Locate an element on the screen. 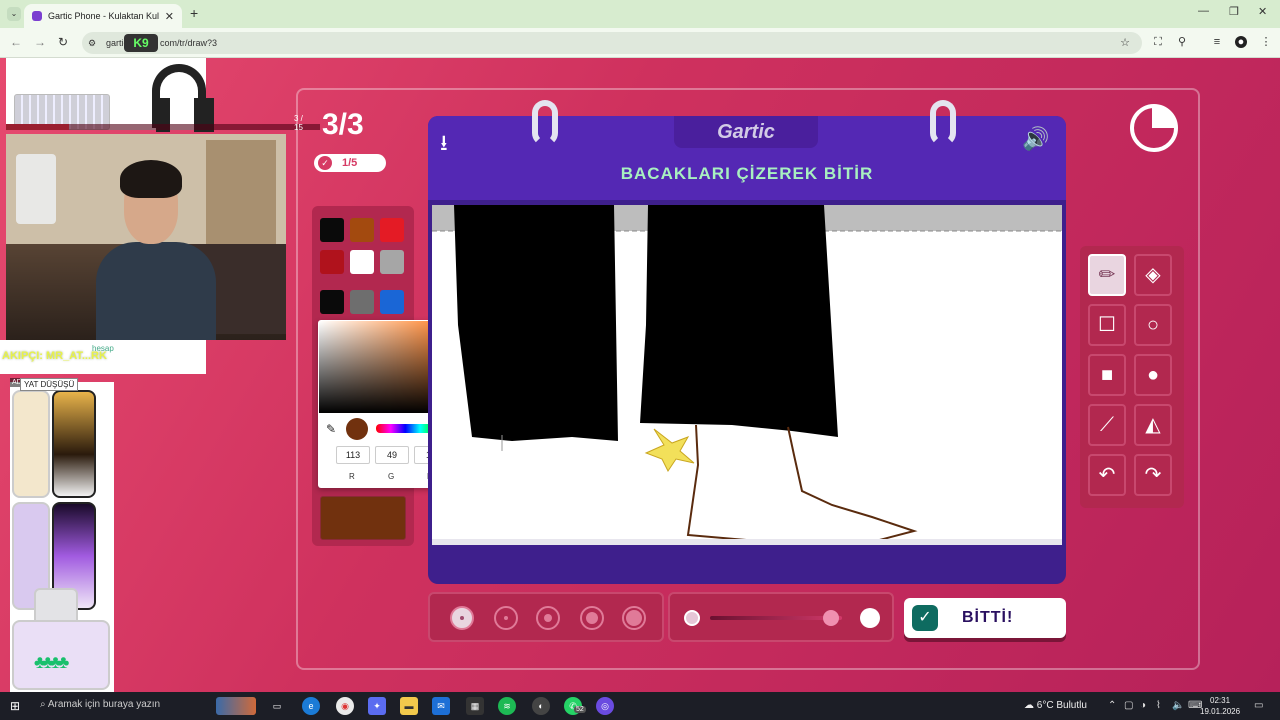 This screenshot has width=1280, height=720. circle-outline-tool-button: ○ is located at coordinates (1153, 325).